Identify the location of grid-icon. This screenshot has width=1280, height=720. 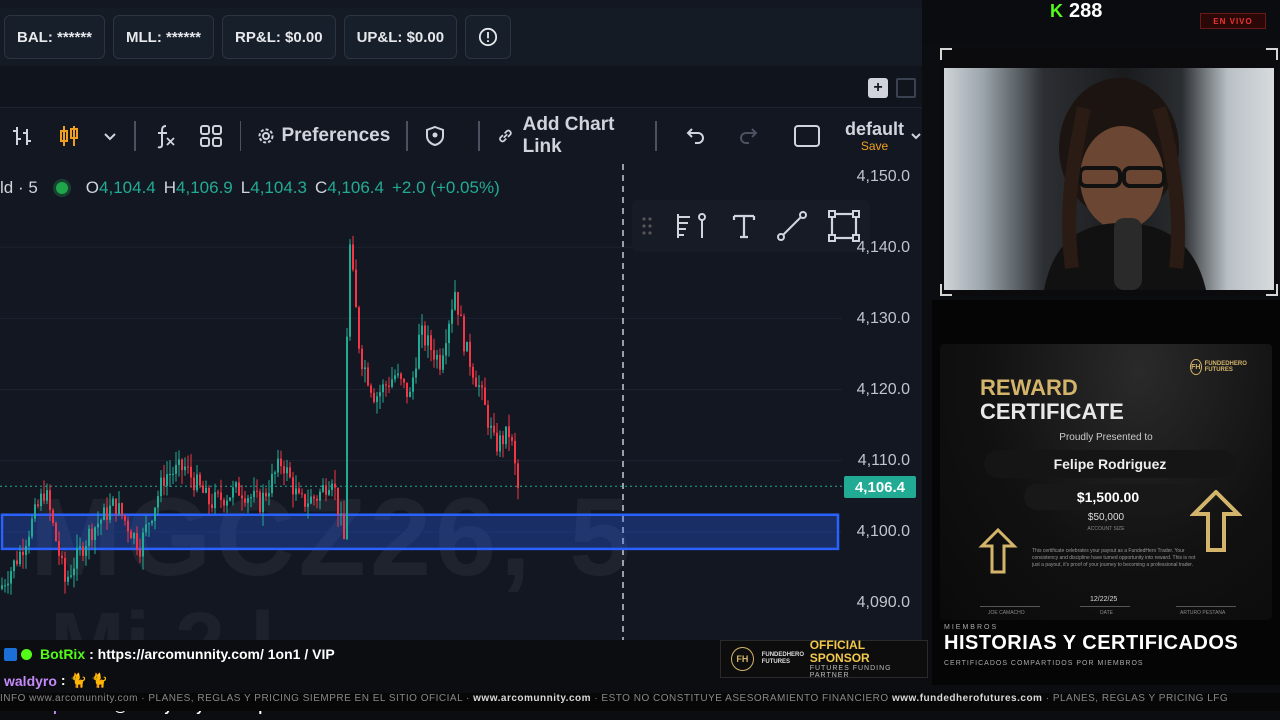
(210, 136).